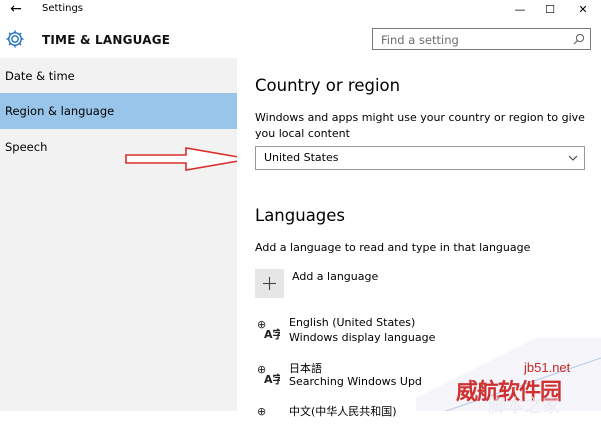  Describe the element at coordinates (300, 215) in the screenshot. I see `languages-heading: Languages` at that location.